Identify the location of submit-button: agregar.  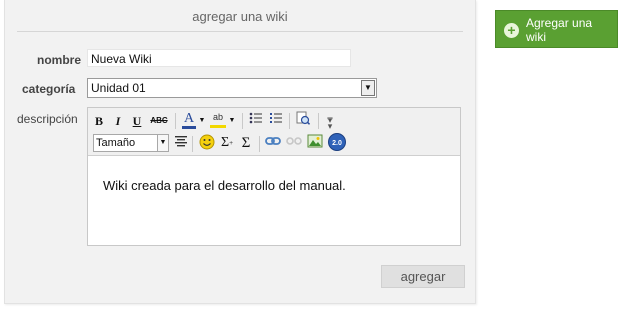
(423, 276).